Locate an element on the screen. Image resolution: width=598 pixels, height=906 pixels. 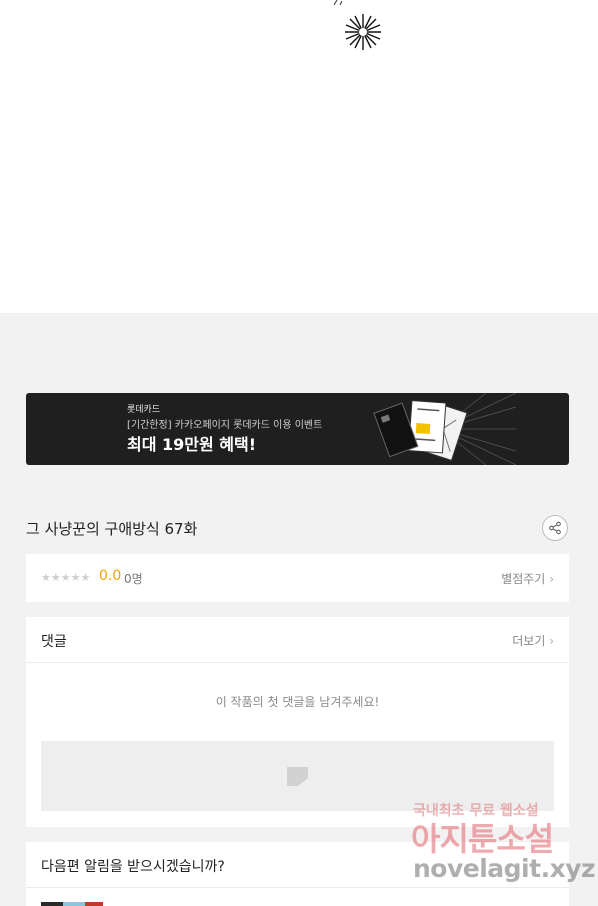
rate-button-label: 별점주기 is located at coordinates (523, 579).